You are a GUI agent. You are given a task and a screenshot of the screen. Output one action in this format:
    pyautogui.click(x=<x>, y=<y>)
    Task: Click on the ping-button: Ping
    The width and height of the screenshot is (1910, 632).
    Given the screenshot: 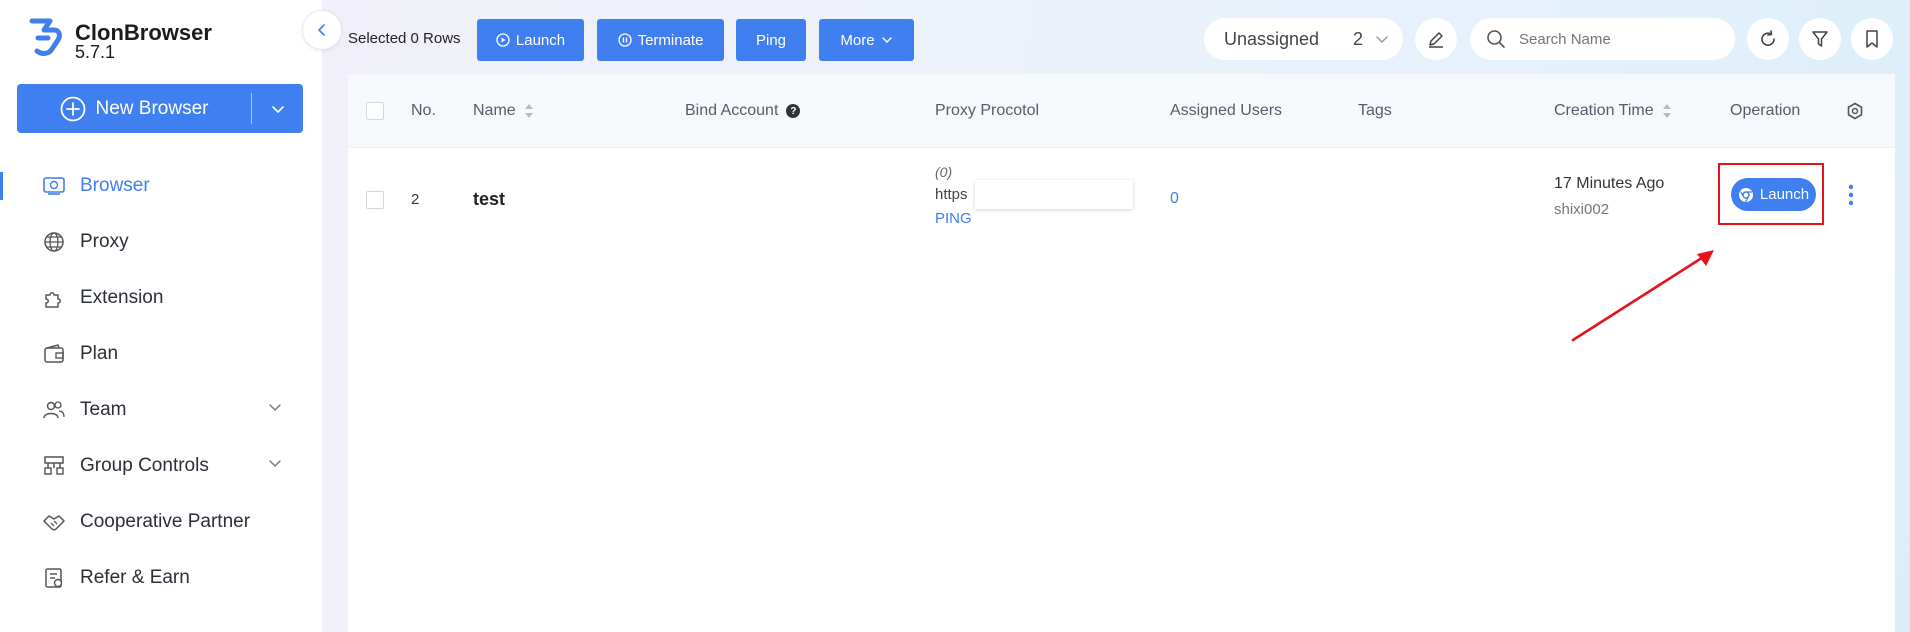 What is the action you would take?
    pyautogui.click(x=771, y=40)
    